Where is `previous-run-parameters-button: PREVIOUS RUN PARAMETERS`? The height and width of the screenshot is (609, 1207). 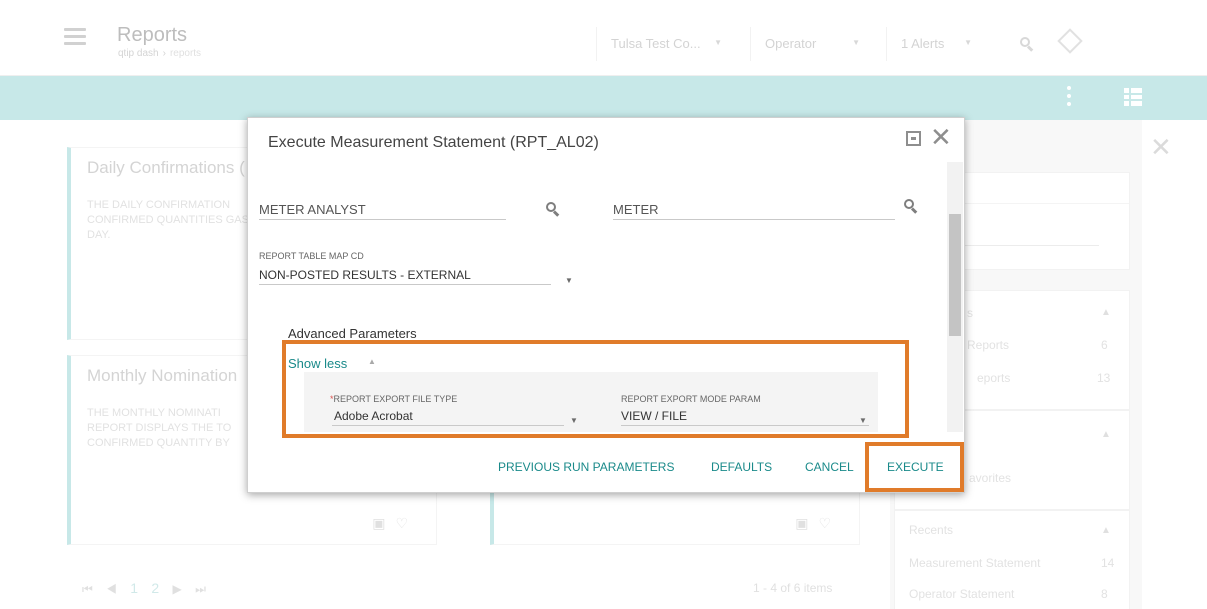 previous-run-parameters-button: PREVIOUS RUN PARAMETERS is located at coordinates (586, 467).